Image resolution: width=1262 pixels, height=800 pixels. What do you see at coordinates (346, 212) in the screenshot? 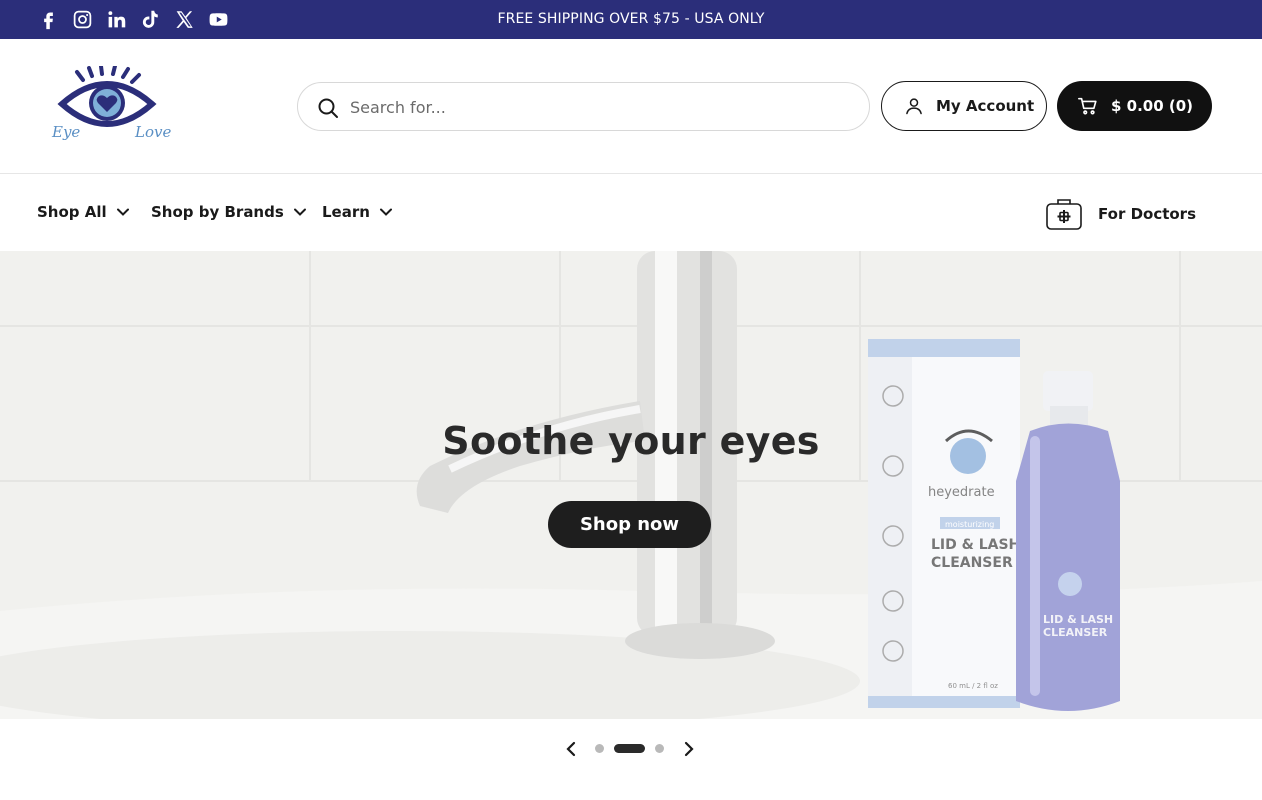
I see `nav-learn-label: Learn` at bounding box center [346, 212].